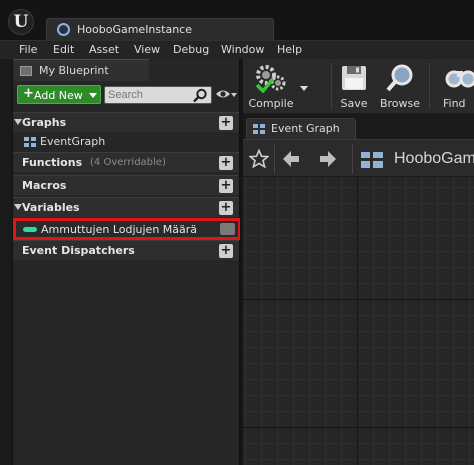 This screenshot has height=465, width=474. I want to click on section-event-dispatchers-label: Event Dispatchers, so click(78, 250).